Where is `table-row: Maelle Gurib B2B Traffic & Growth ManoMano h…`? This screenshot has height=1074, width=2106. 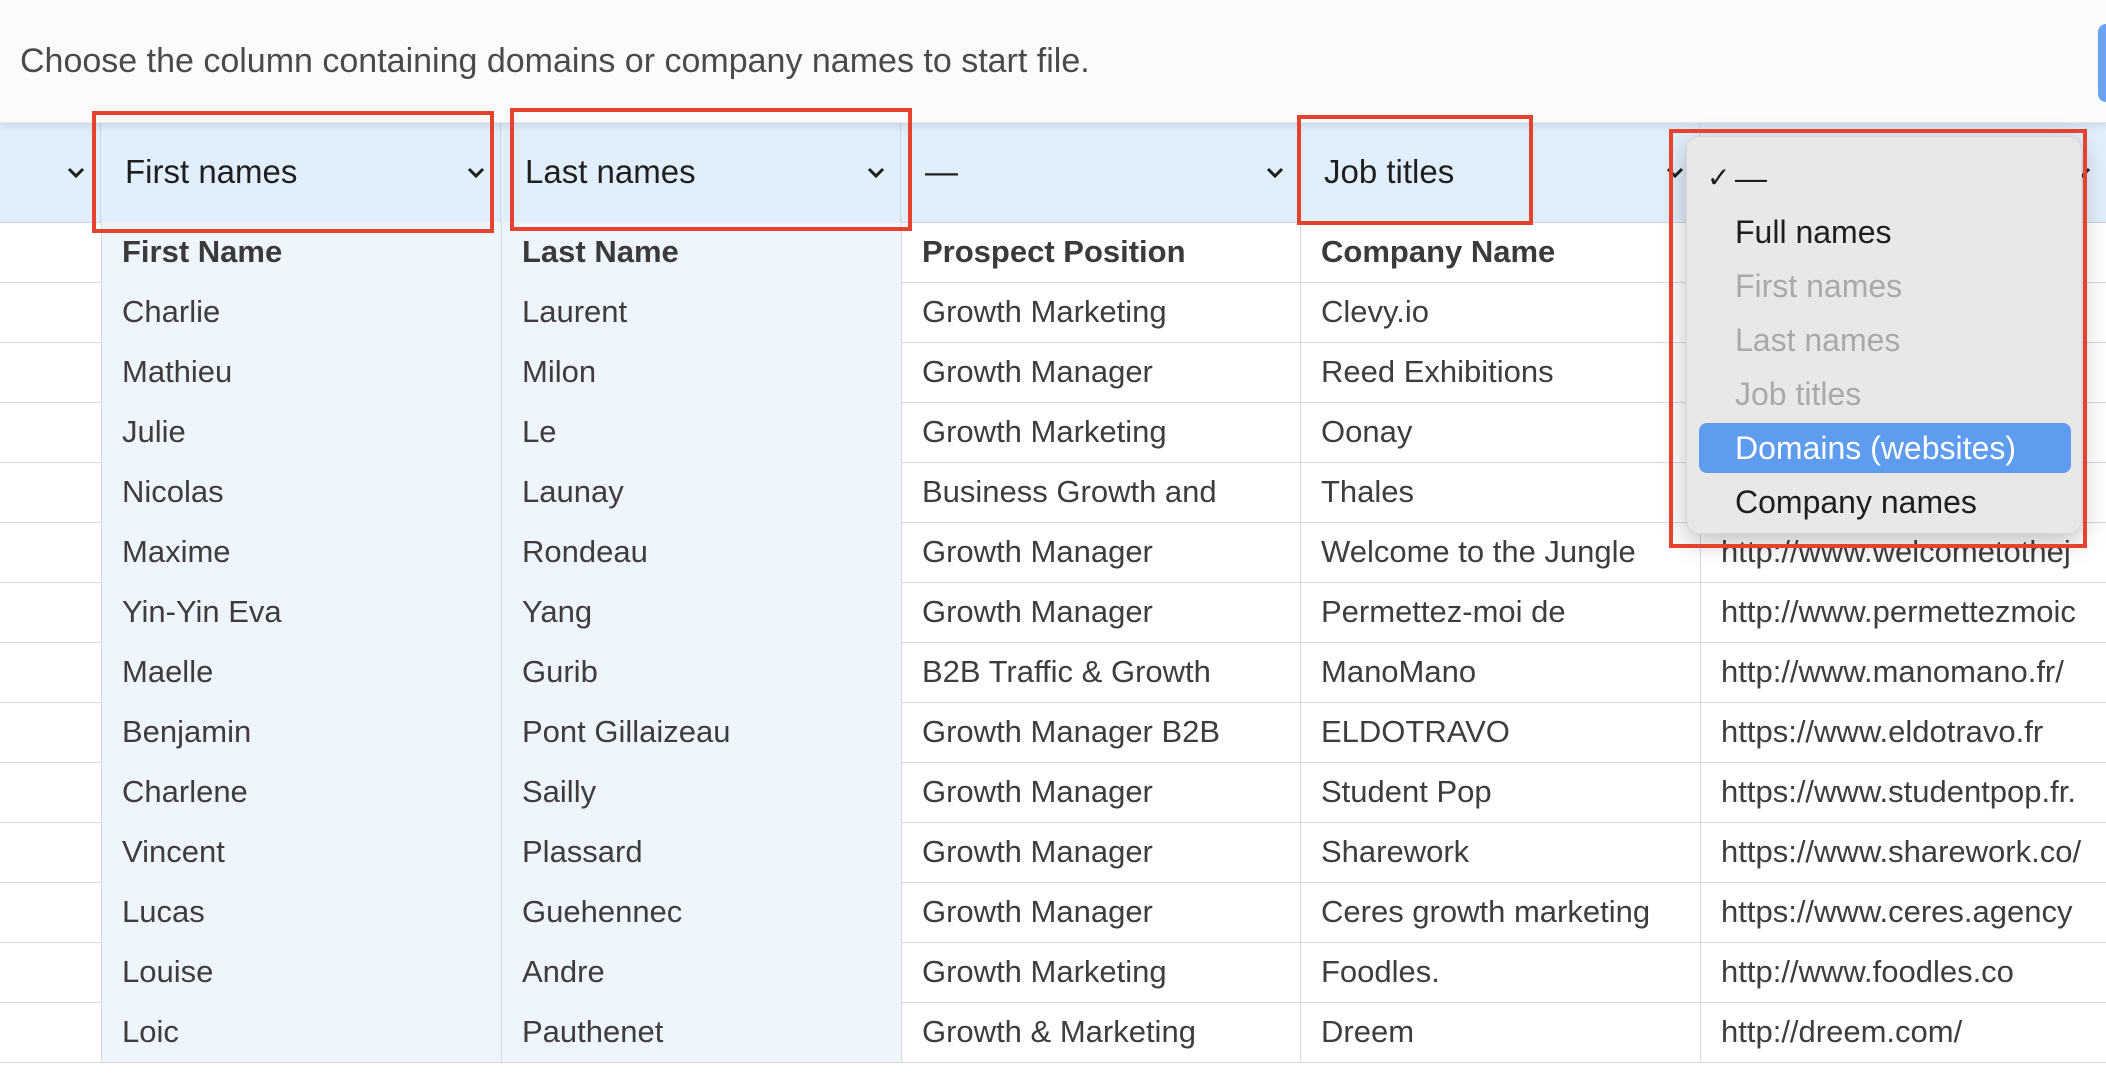
table-row: Maelle Gurib B2B Traffic & Growth ManoMano h… is located at coordinates (1053, 672).